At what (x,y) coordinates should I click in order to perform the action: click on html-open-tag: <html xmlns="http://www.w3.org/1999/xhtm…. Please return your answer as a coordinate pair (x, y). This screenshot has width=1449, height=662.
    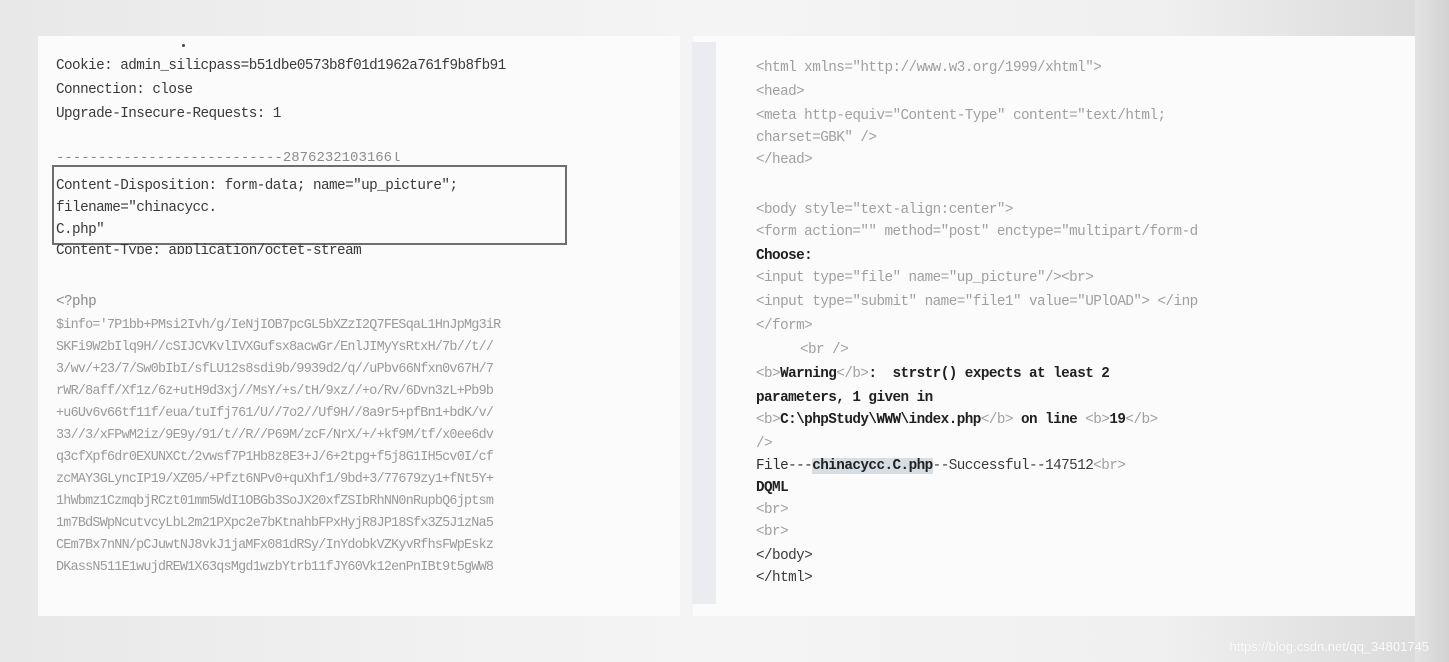
    Looking at the image, I should click on (929, 68).